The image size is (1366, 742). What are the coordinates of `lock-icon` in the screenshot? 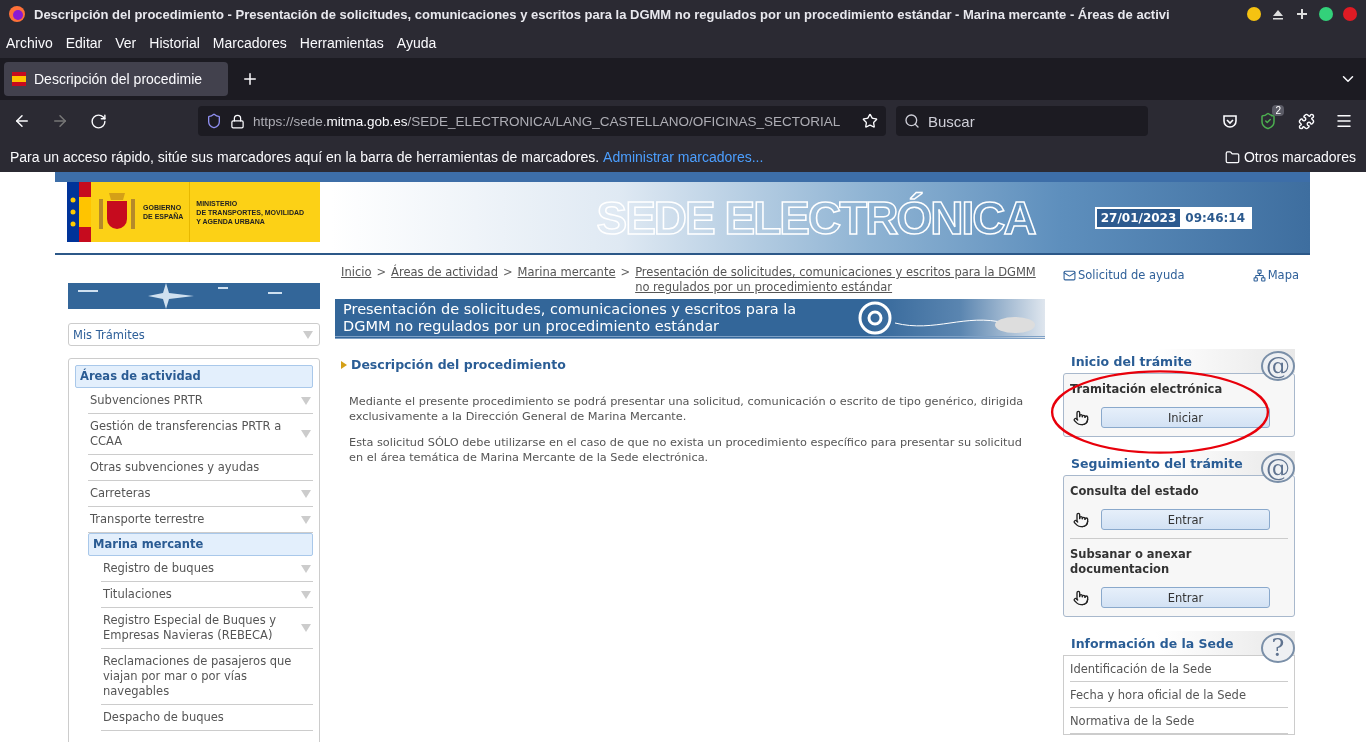 It's located at (237, 121).